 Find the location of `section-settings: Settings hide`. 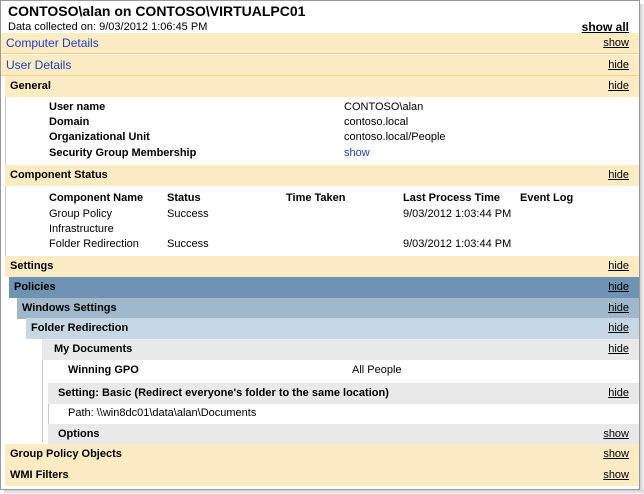

section-settings: Settings hide is located at coordinates (322, 266).